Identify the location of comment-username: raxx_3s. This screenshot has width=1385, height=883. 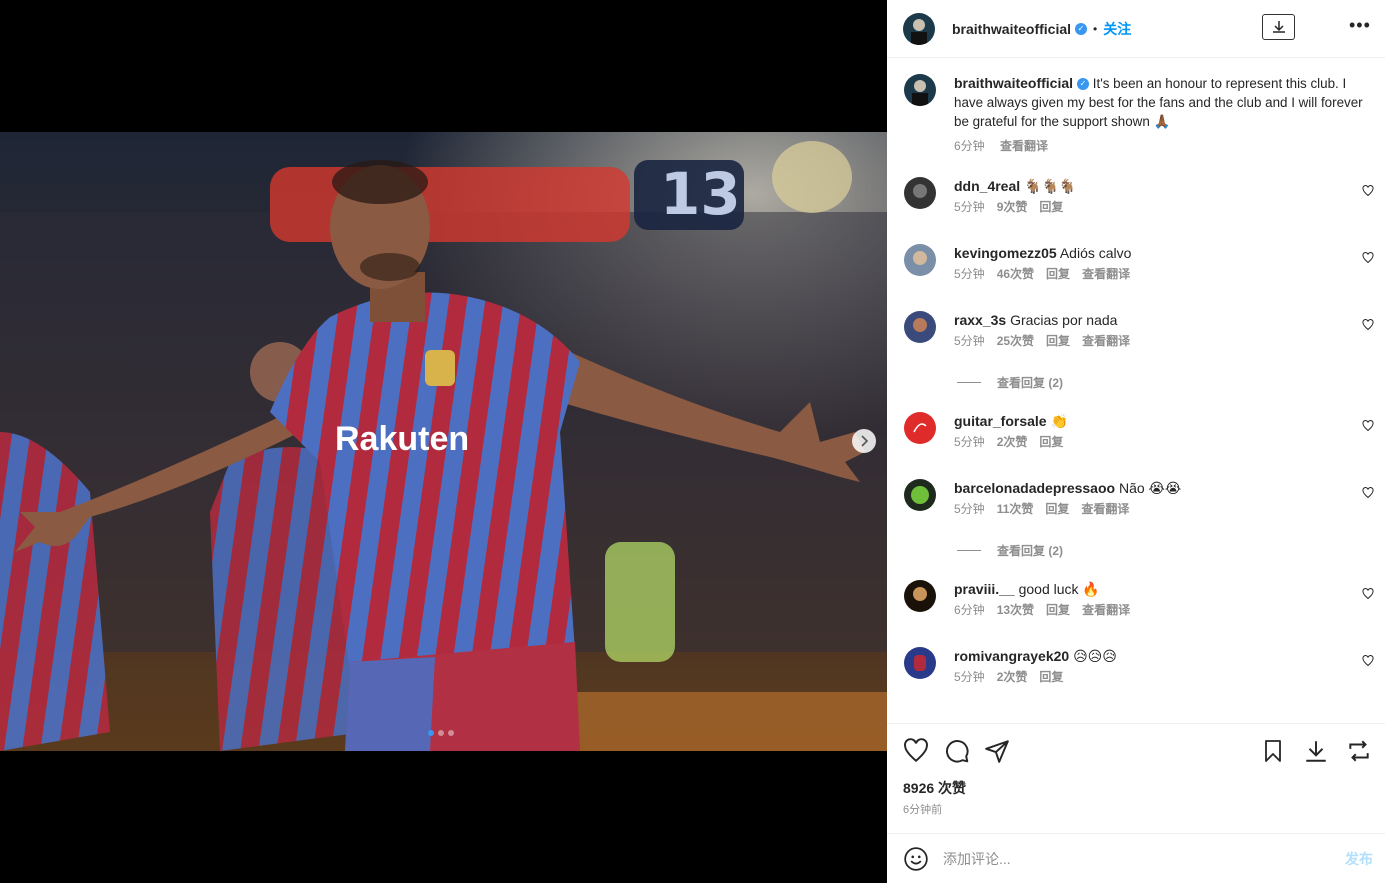
(980, 320).